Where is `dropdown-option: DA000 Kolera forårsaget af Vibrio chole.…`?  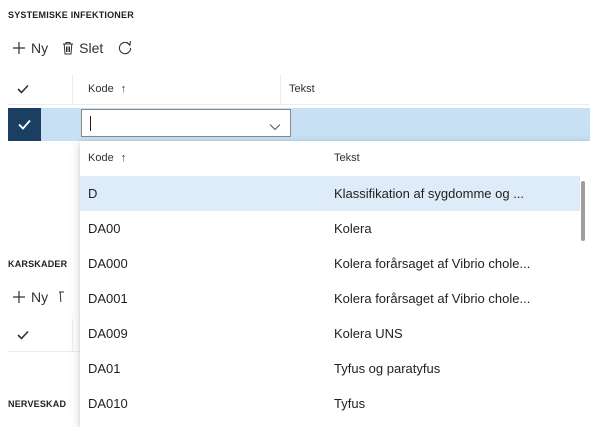
dropdown-option: DA000 Kolera forårsaget af Vibrio chole.… is located at coordinates (330, 263).